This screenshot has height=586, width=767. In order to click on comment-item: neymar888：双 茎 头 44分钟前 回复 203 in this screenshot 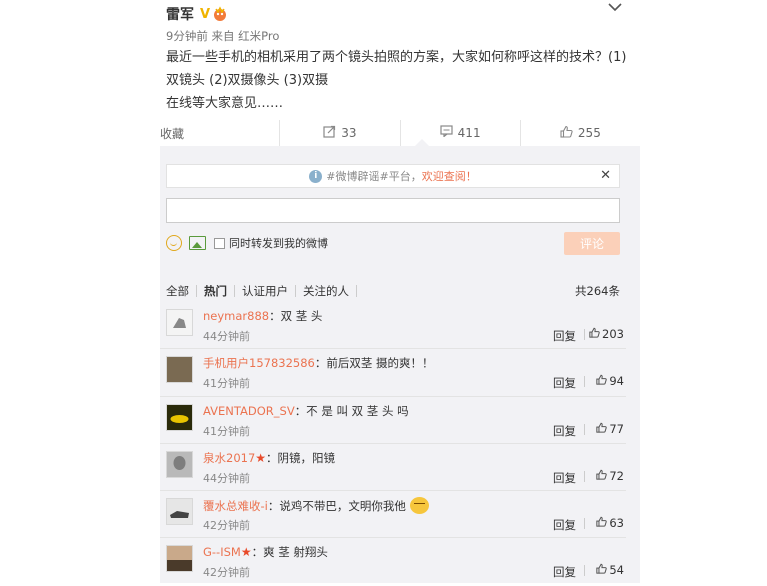, I will do `click(393, 326)`.